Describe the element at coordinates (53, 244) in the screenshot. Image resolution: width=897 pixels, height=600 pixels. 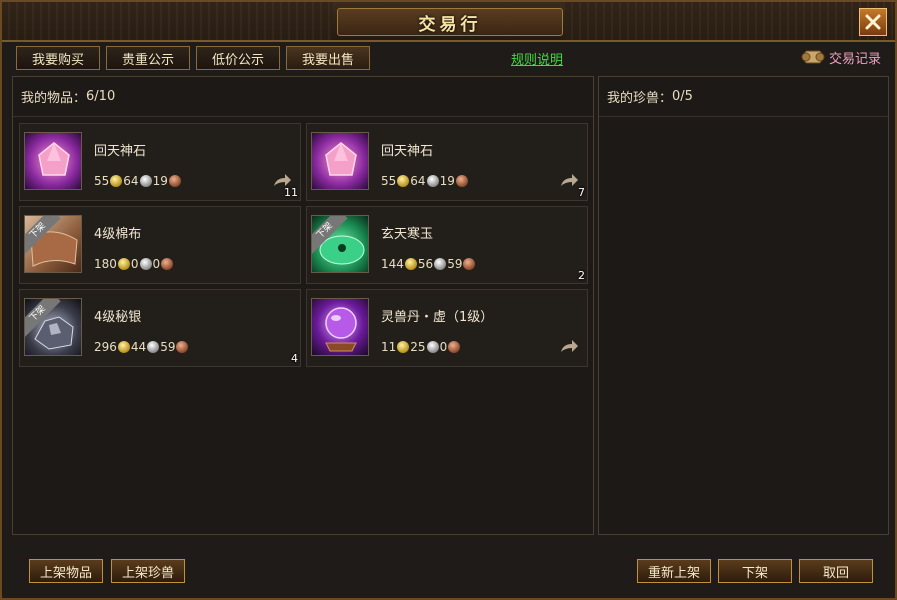
I see `cloth-icon: 下架` at that location.